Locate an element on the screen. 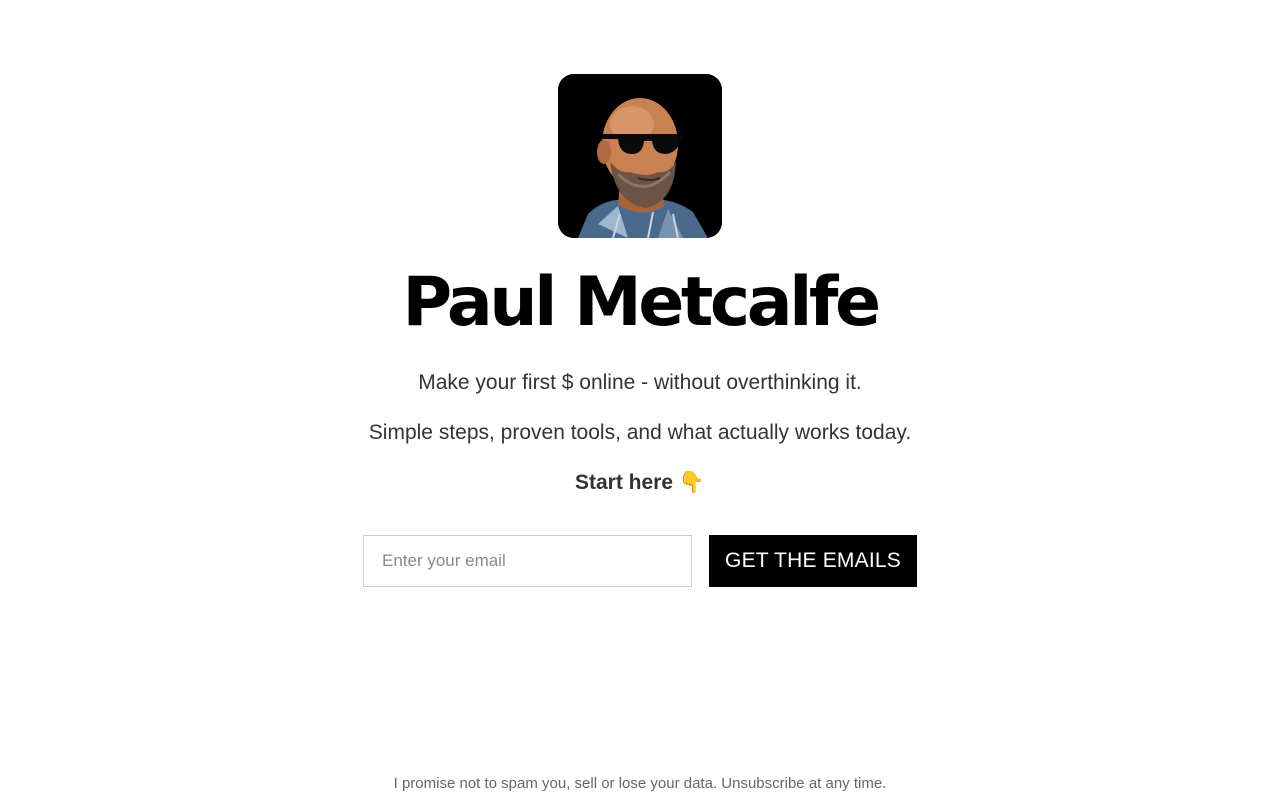  cta-prompt: Start here 👇 is located at coordinates (640, 482).